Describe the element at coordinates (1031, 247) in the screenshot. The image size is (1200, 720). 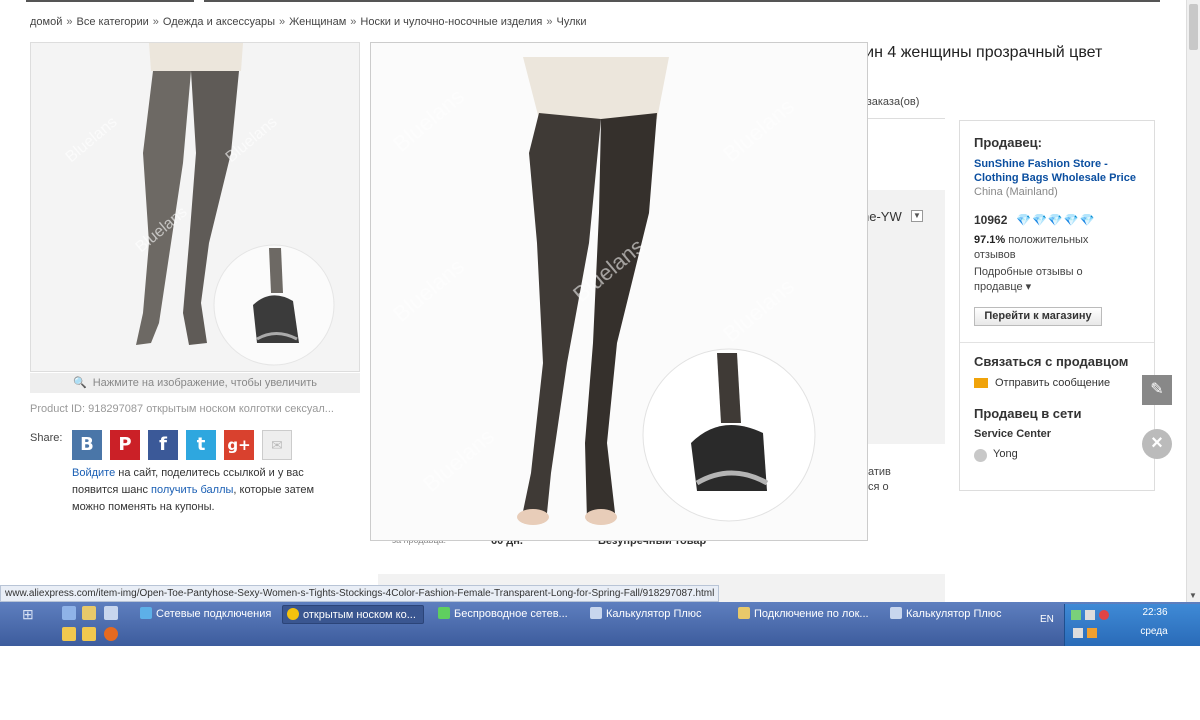
I see `positive-feedback: 97.1% положительных отзывов` at that location.